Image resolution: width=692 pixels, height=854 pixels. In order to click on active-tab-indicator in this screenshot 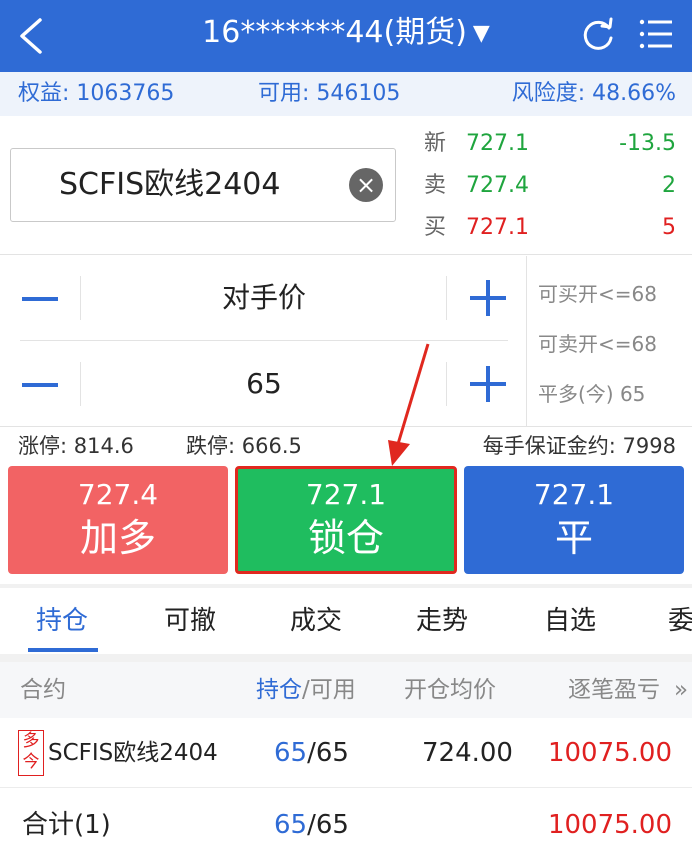, I will do `click(63, 650)`.